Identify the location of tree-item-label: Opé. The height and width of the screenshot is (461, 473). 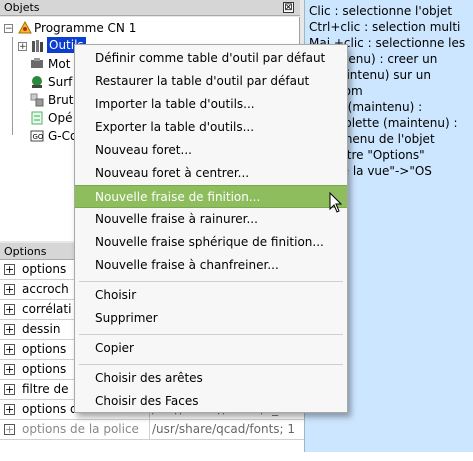
(60, 118).